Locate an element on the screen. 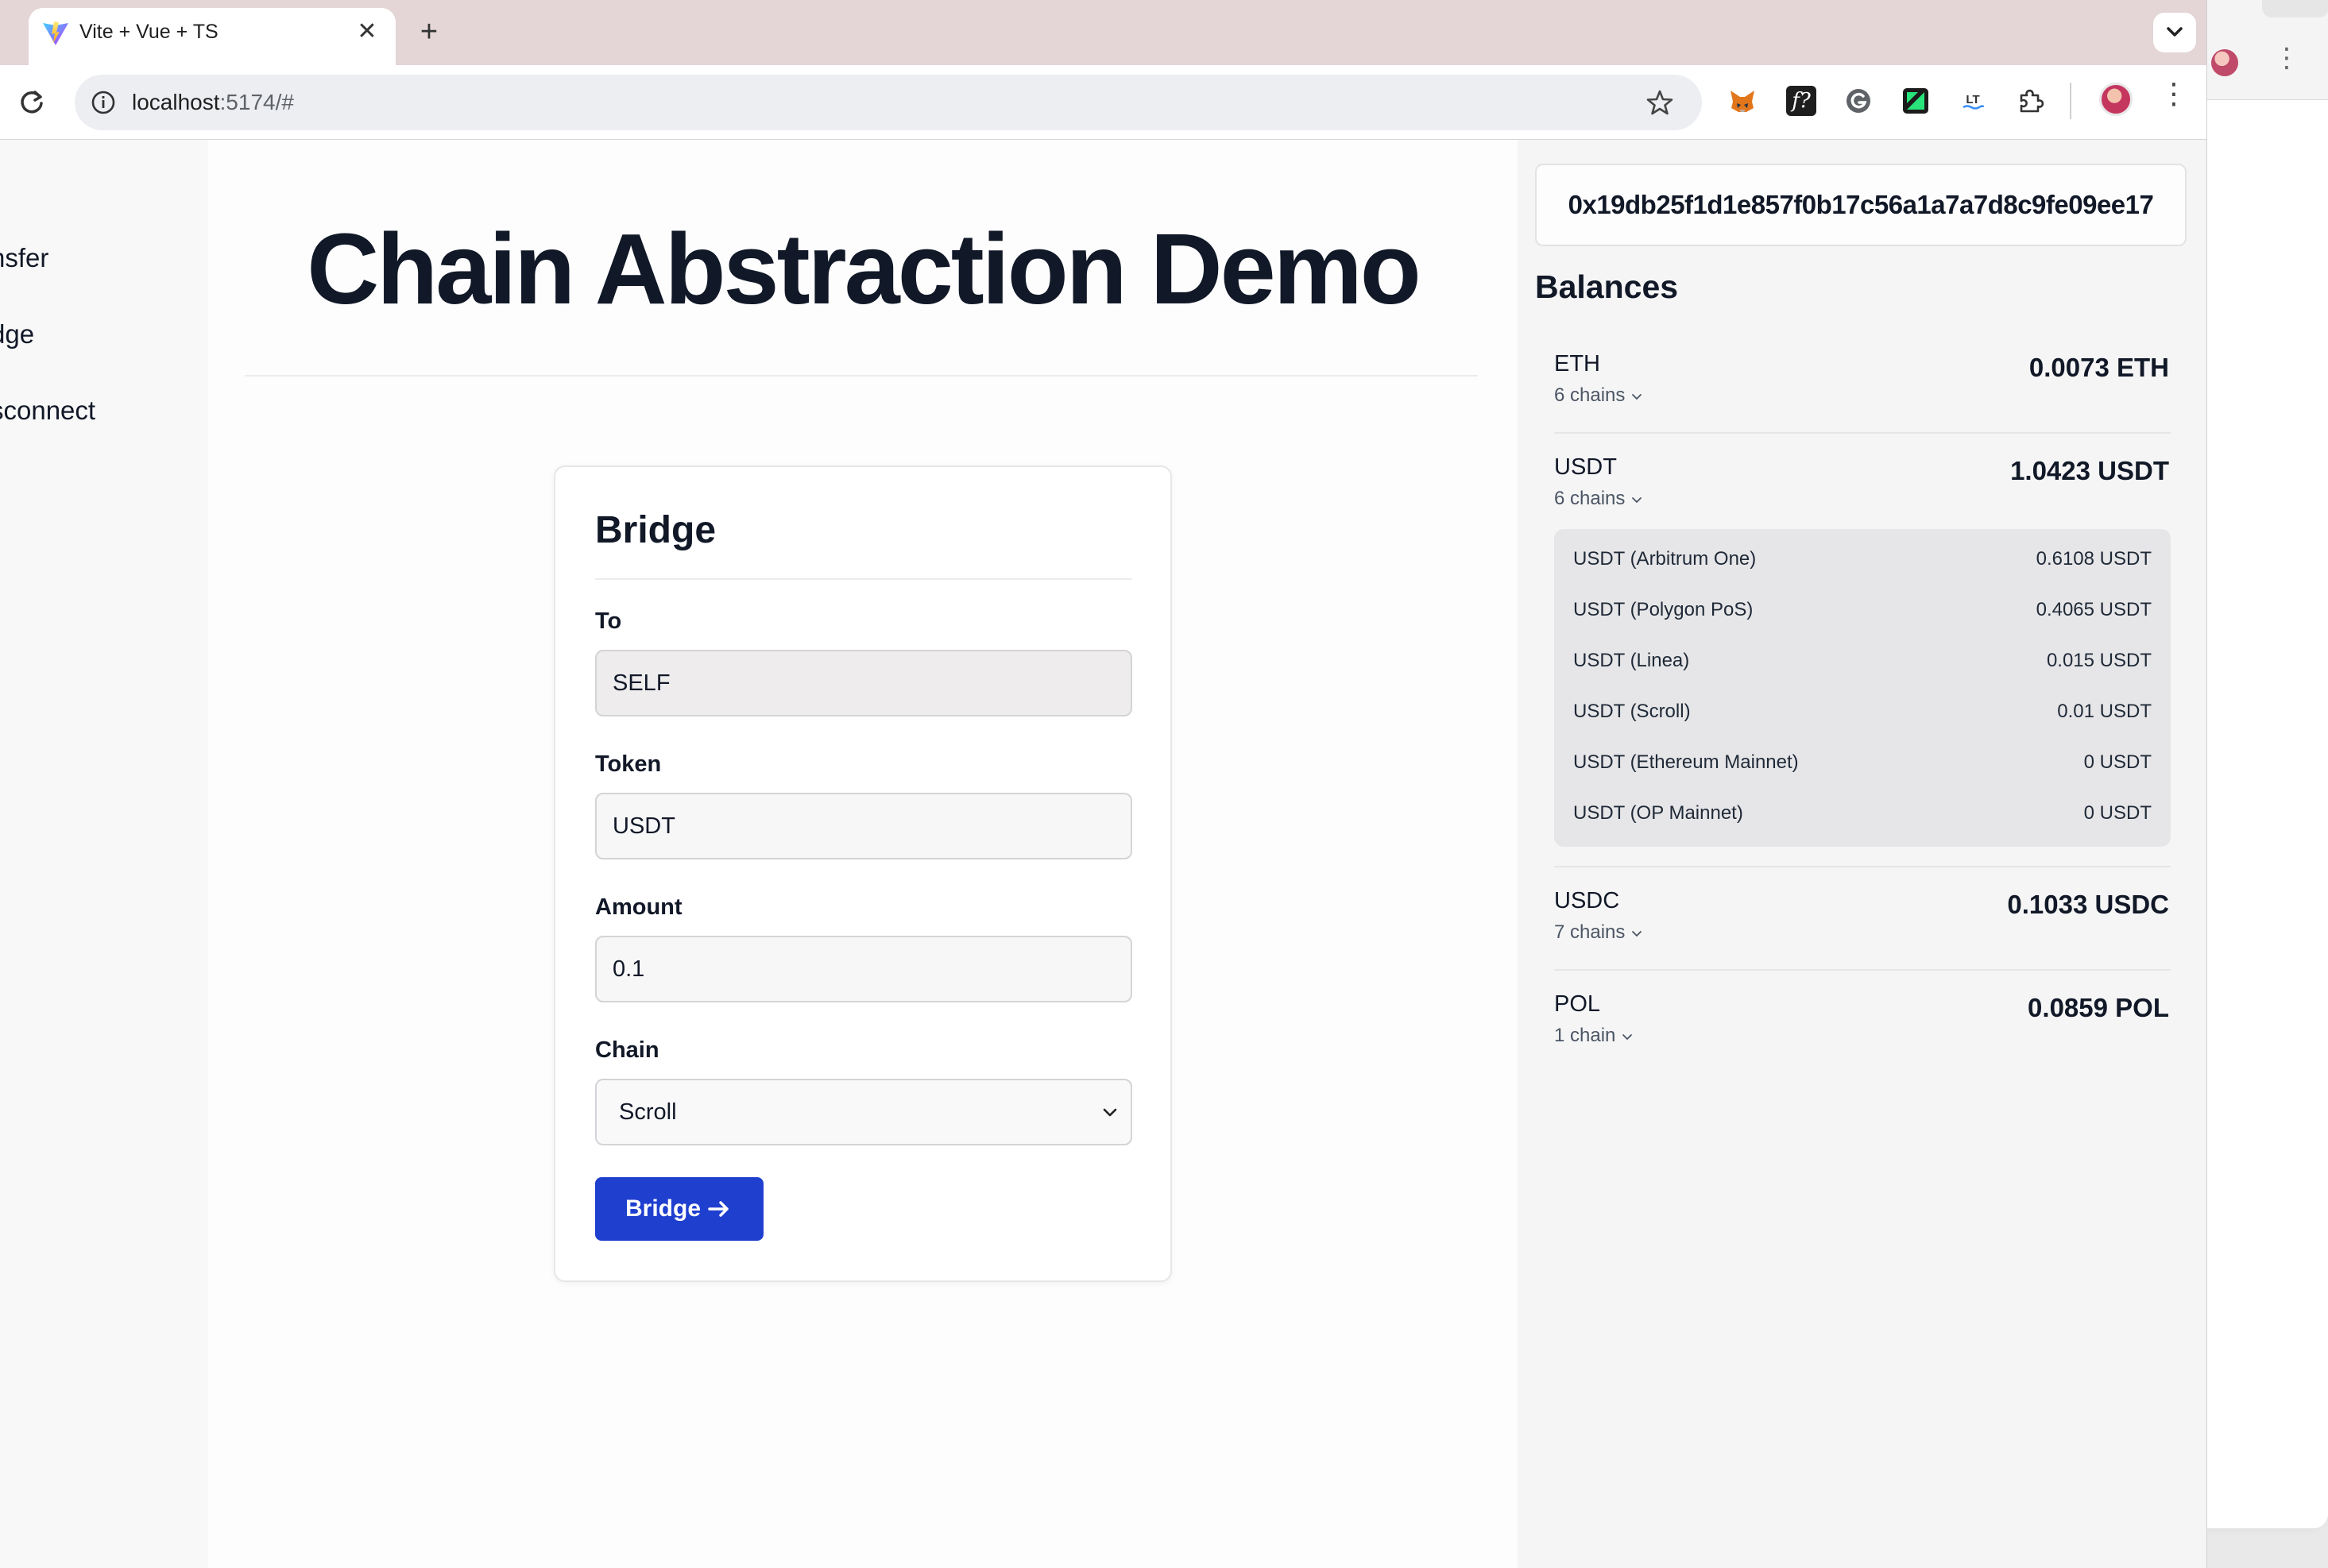  breakdown-chain-name: USDT (Scroll) is located at coordinates (1632, 711).